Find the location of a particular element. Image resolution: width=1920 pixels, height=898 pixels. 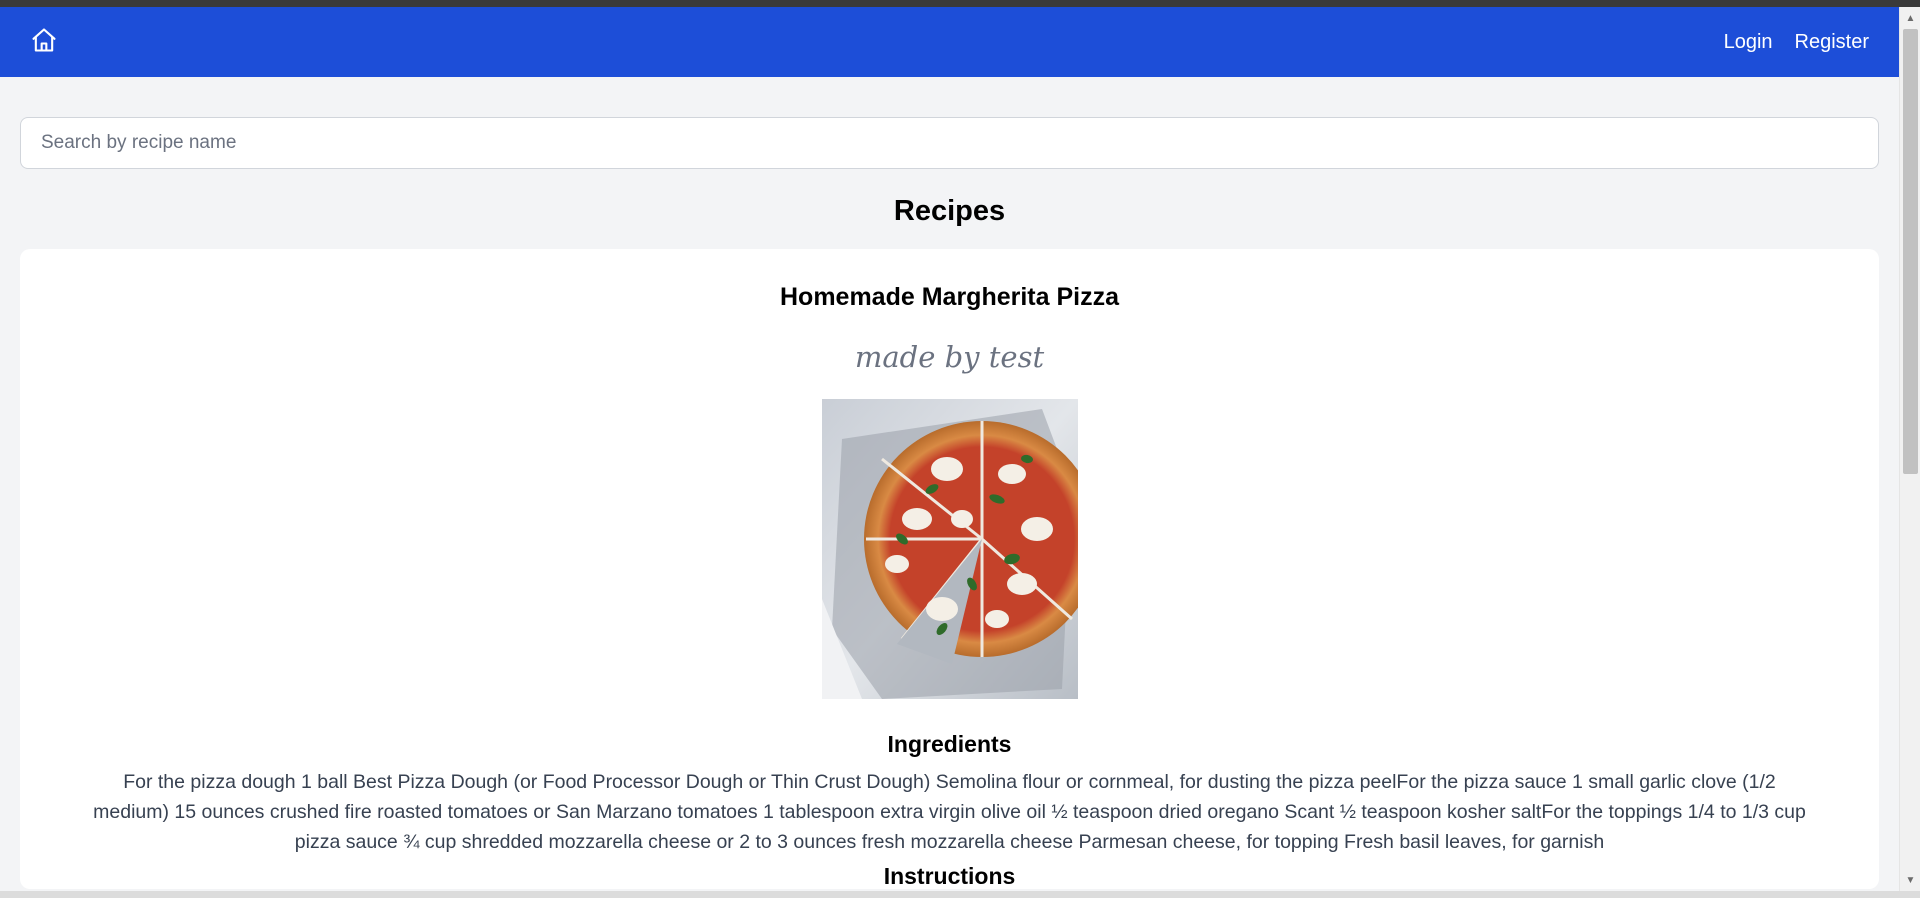

recipe-author: made by test is located at coordinates (949, 357).